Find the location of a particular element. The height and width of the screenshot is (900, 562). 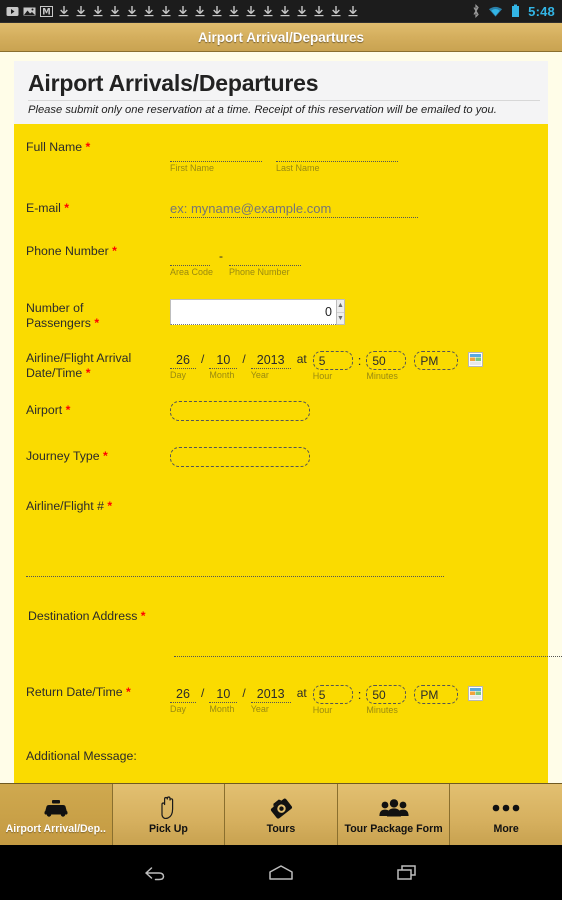

ellipsis-icon is located at coordinates (506, 808).